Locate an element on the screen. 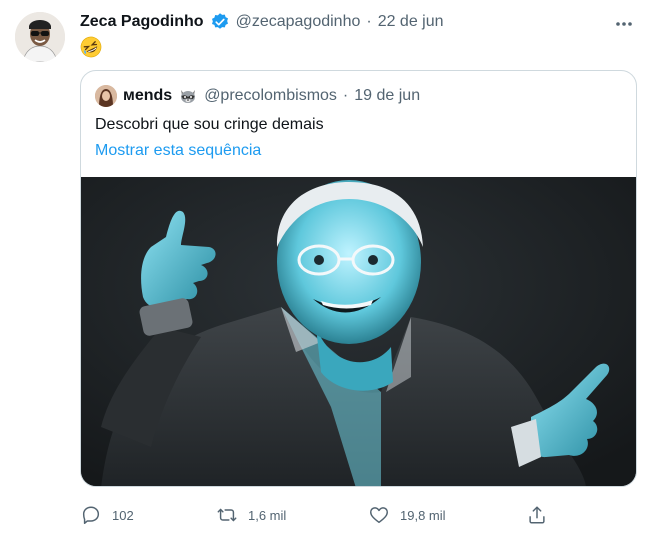 This screenshot has height=535, width=654. heart-icon is located at coordinates (379, 515).